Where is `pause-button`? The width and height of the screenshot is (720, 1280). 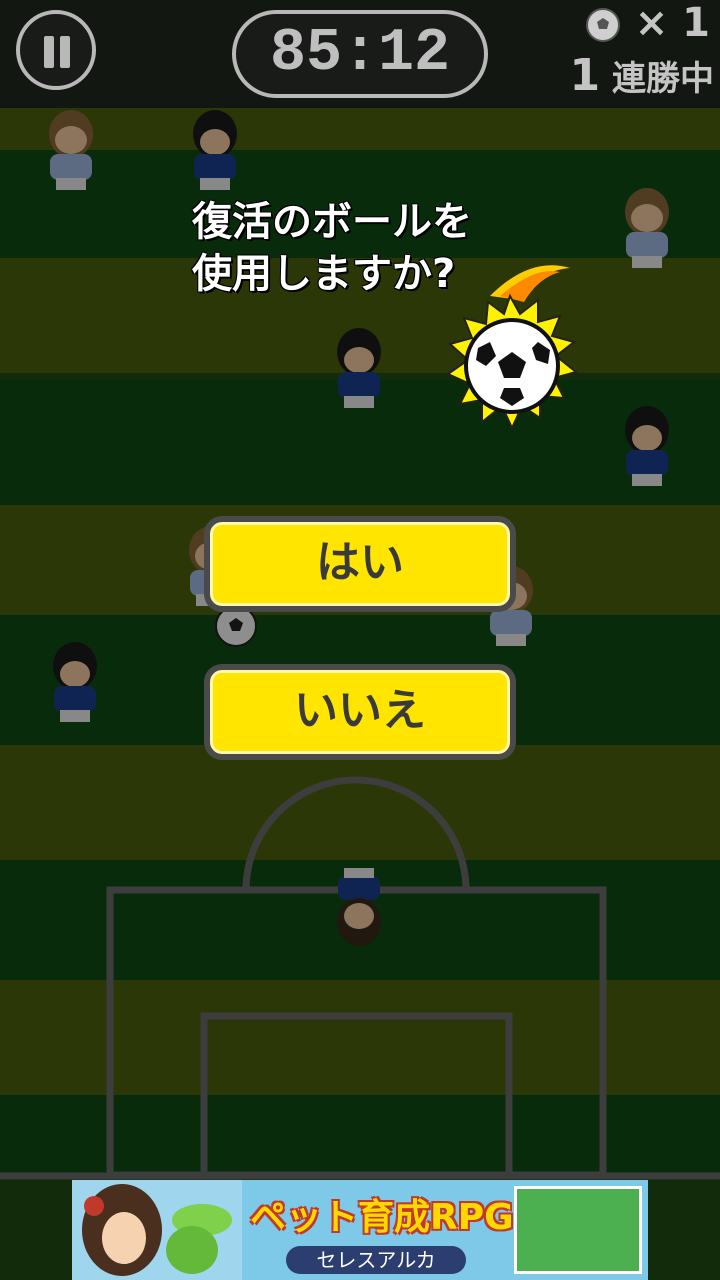 pause-button is located at coordinates (56, 50).